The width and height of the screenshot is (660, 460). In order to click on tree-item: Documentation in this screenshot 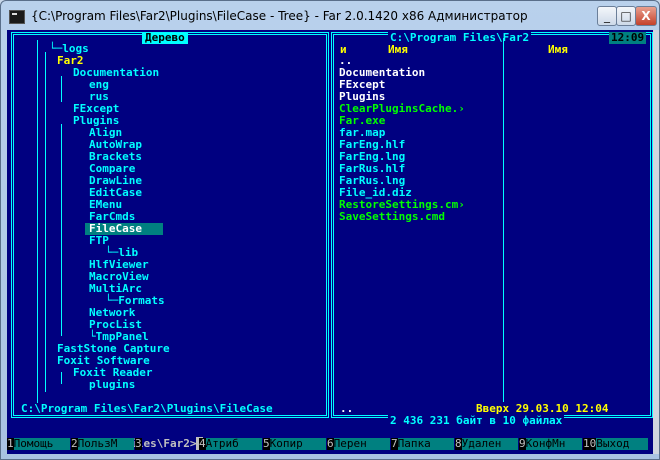, I will do `click(116, 73)`.